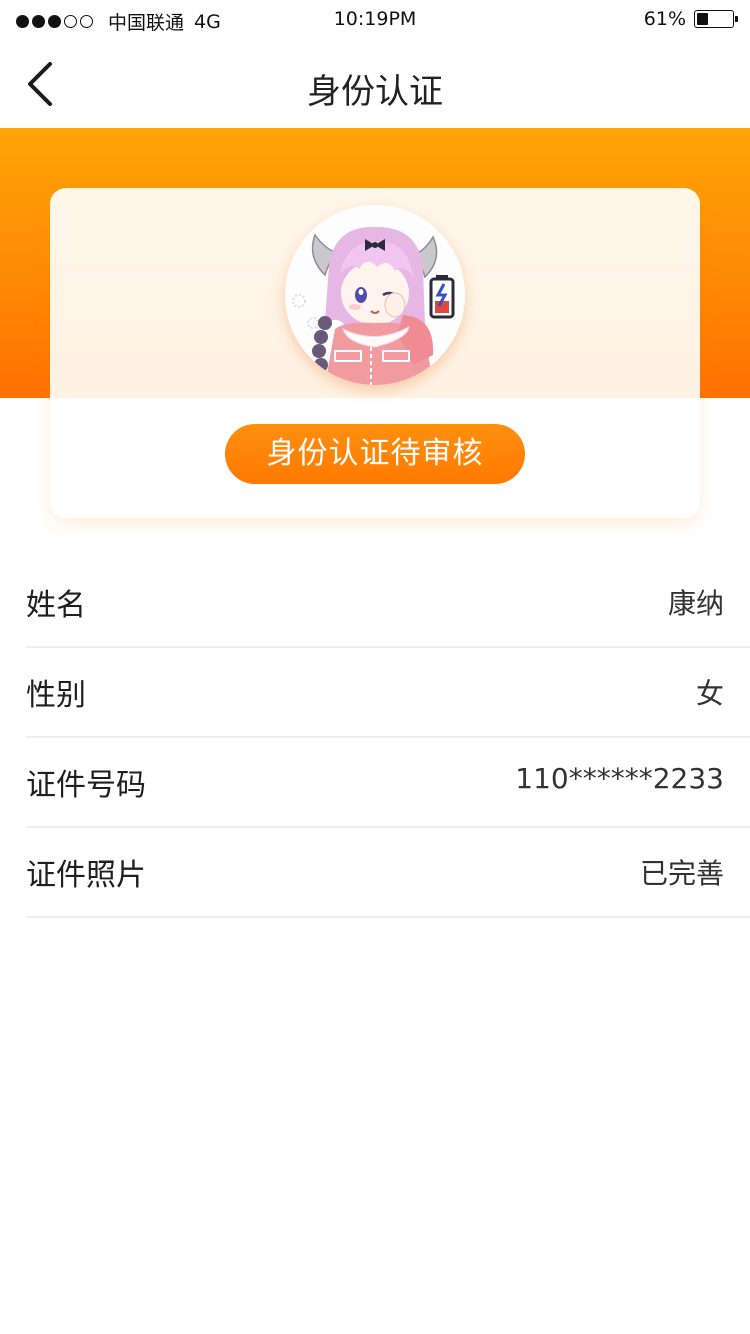 The height and width of the screenshot is (1334, 750). What do you see at coordinates (619, 778) in the screenshot?
I see `info-value: 110******2233` at bounding box center [619, 778].